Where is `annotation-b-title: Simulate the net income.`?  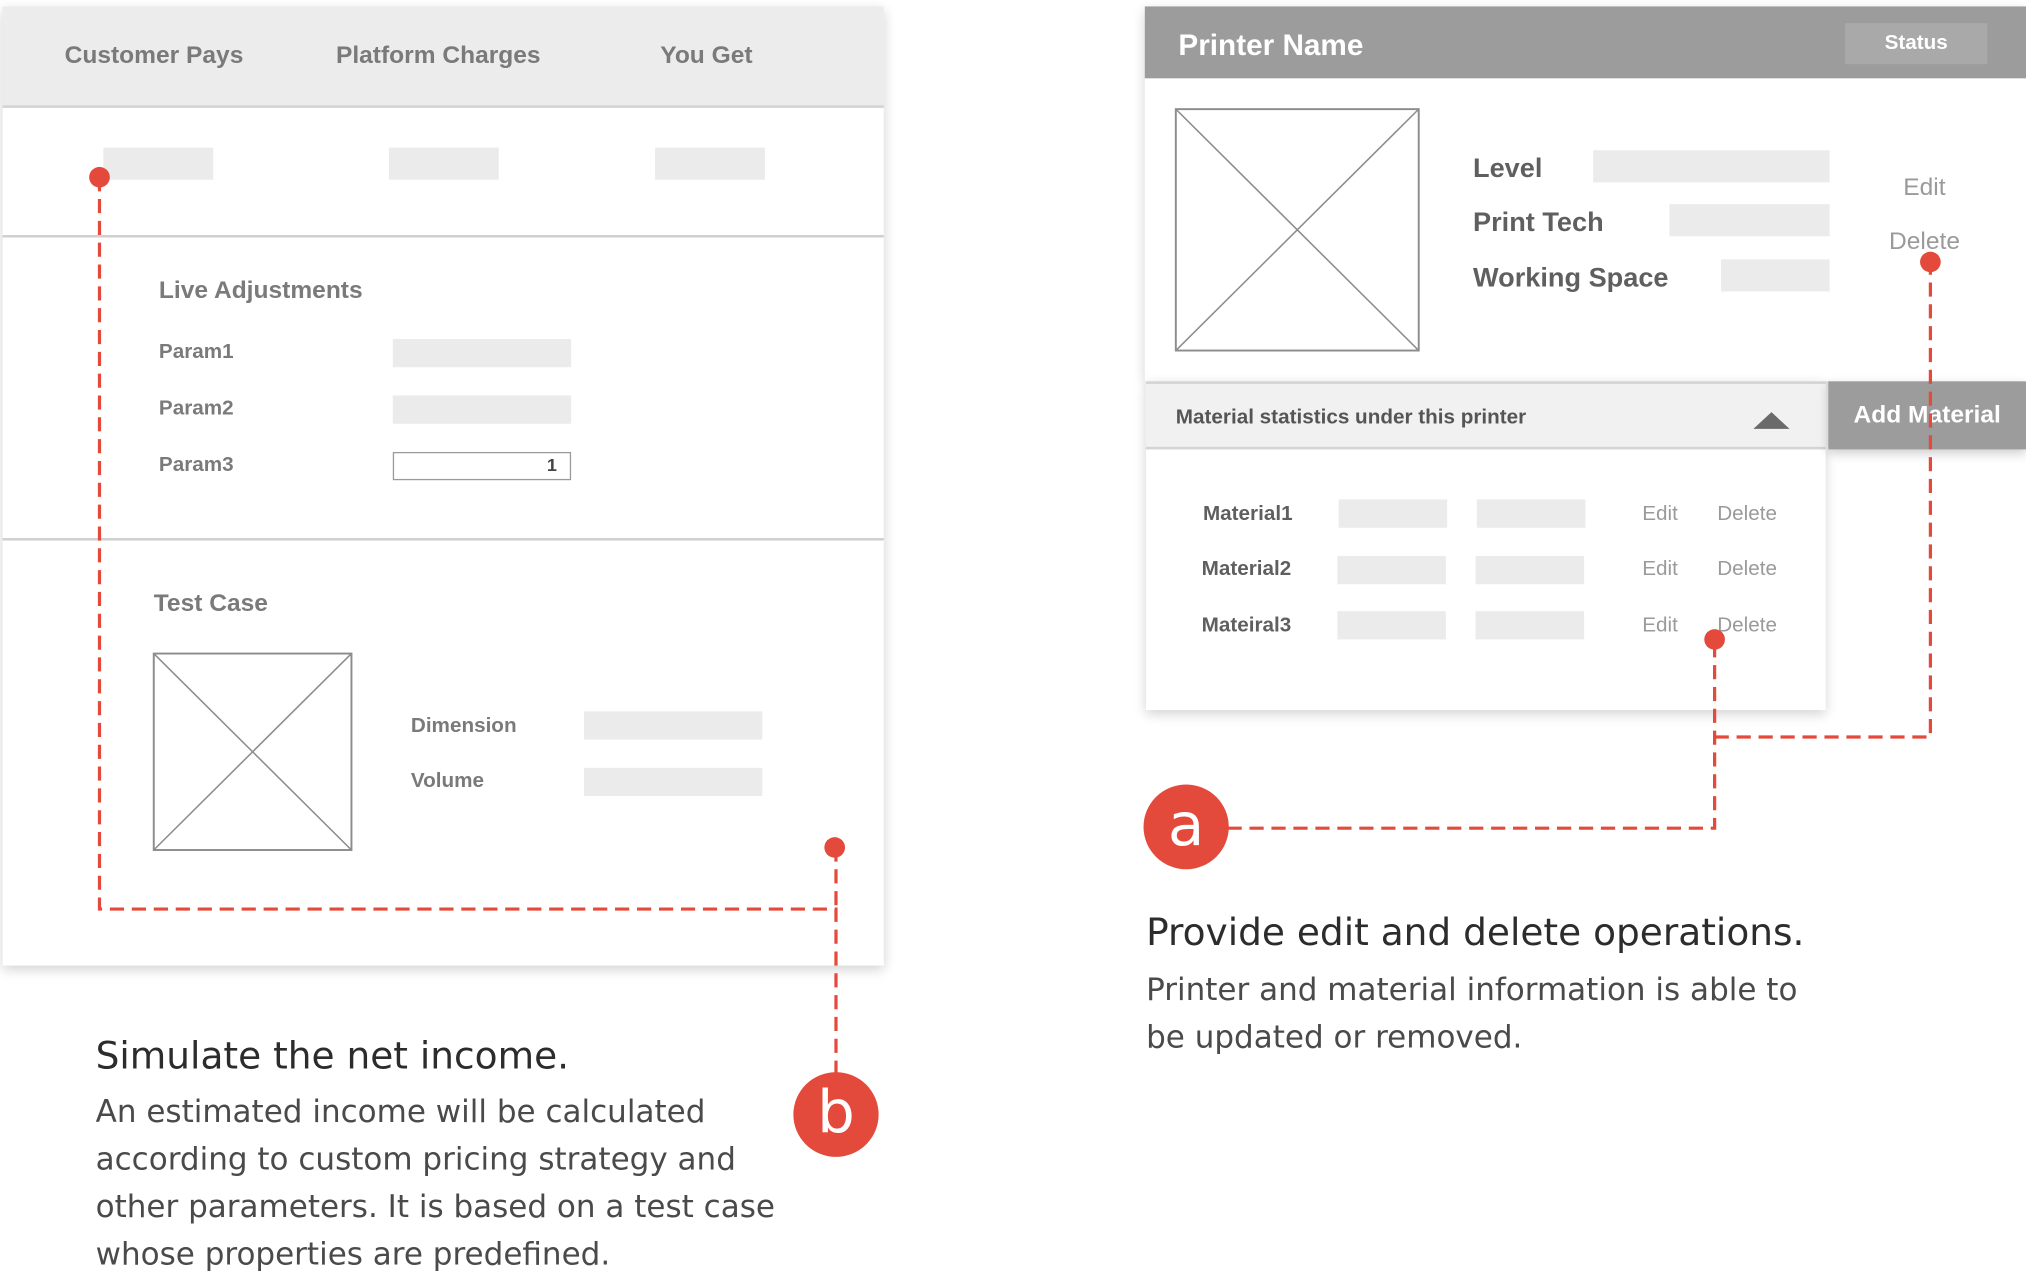 annotation-b-title: Simulate the net income. is located at coordinates (332, 1055).